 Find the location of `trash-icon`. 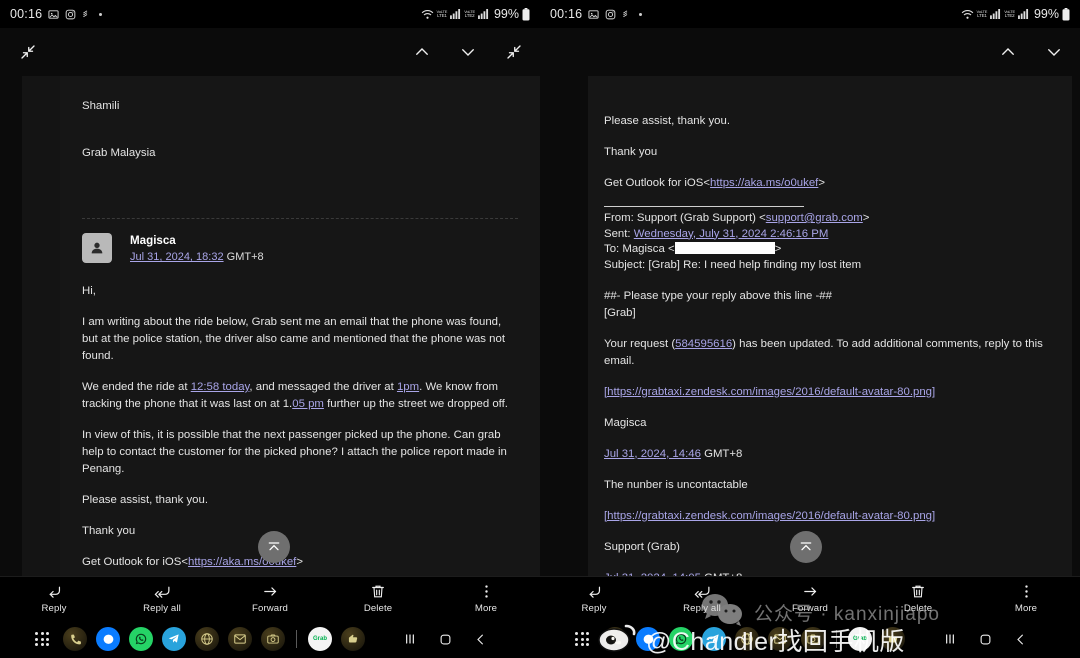

trash-icon is located at coordinates (378, 591).